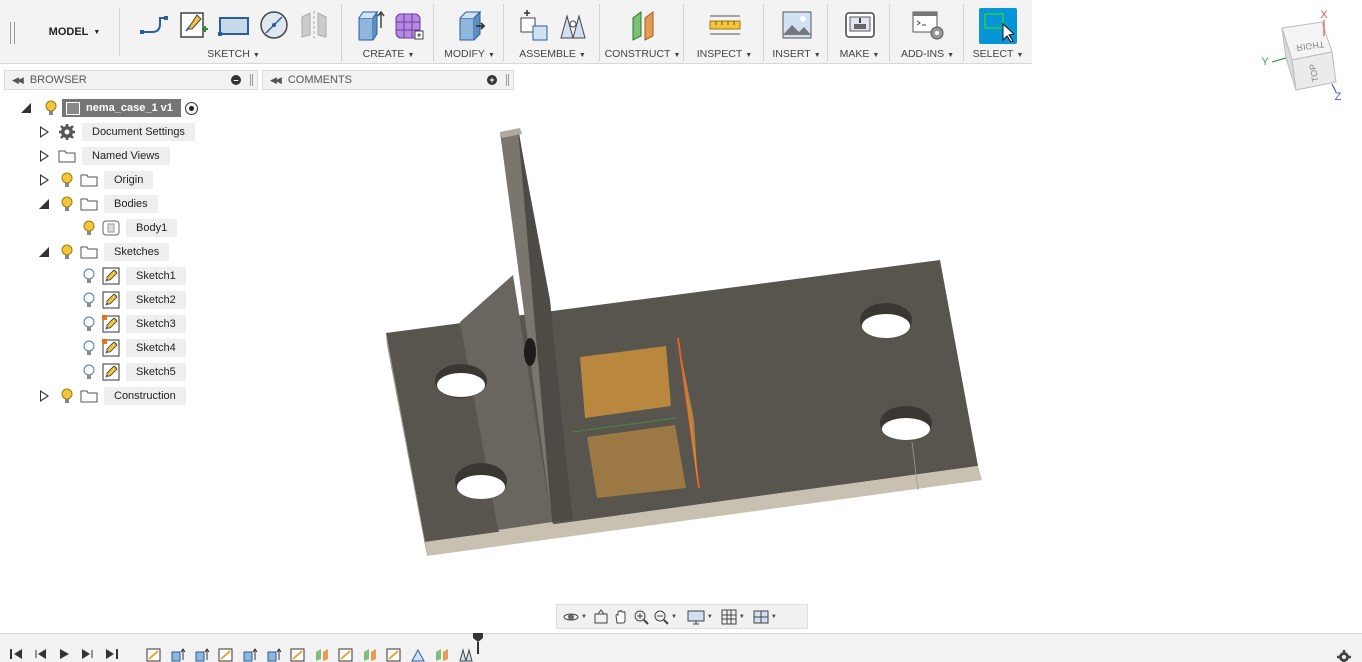 This screenshot has height=662, width=1362. Describe the element at coordinates (928, 25) in the screenshot. I see `scripts-icon` at that location.